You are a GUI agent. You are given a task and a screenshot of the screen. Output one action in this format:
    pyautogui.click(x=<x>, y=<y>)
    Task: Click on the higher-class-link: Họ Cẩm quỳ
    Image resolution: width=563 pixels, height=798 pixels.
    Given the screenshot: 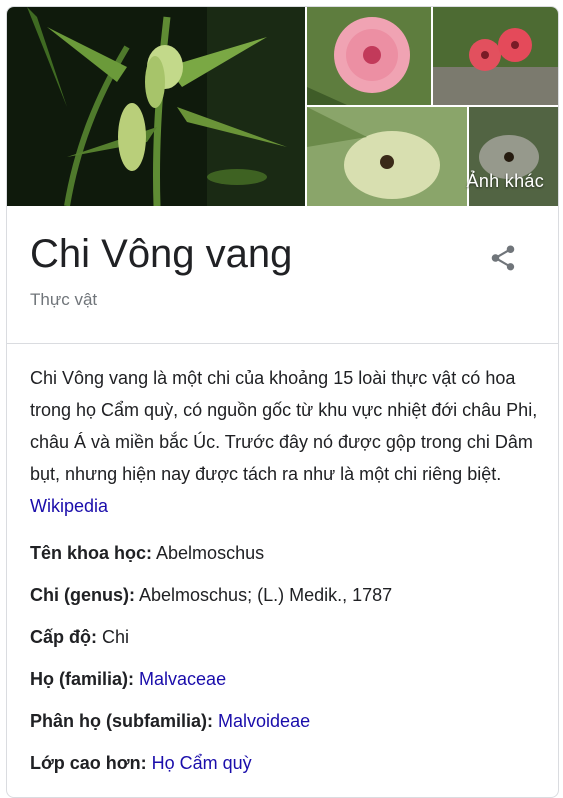 What is the action you would take?
    pyautogui.click(x=202, y=763)
    